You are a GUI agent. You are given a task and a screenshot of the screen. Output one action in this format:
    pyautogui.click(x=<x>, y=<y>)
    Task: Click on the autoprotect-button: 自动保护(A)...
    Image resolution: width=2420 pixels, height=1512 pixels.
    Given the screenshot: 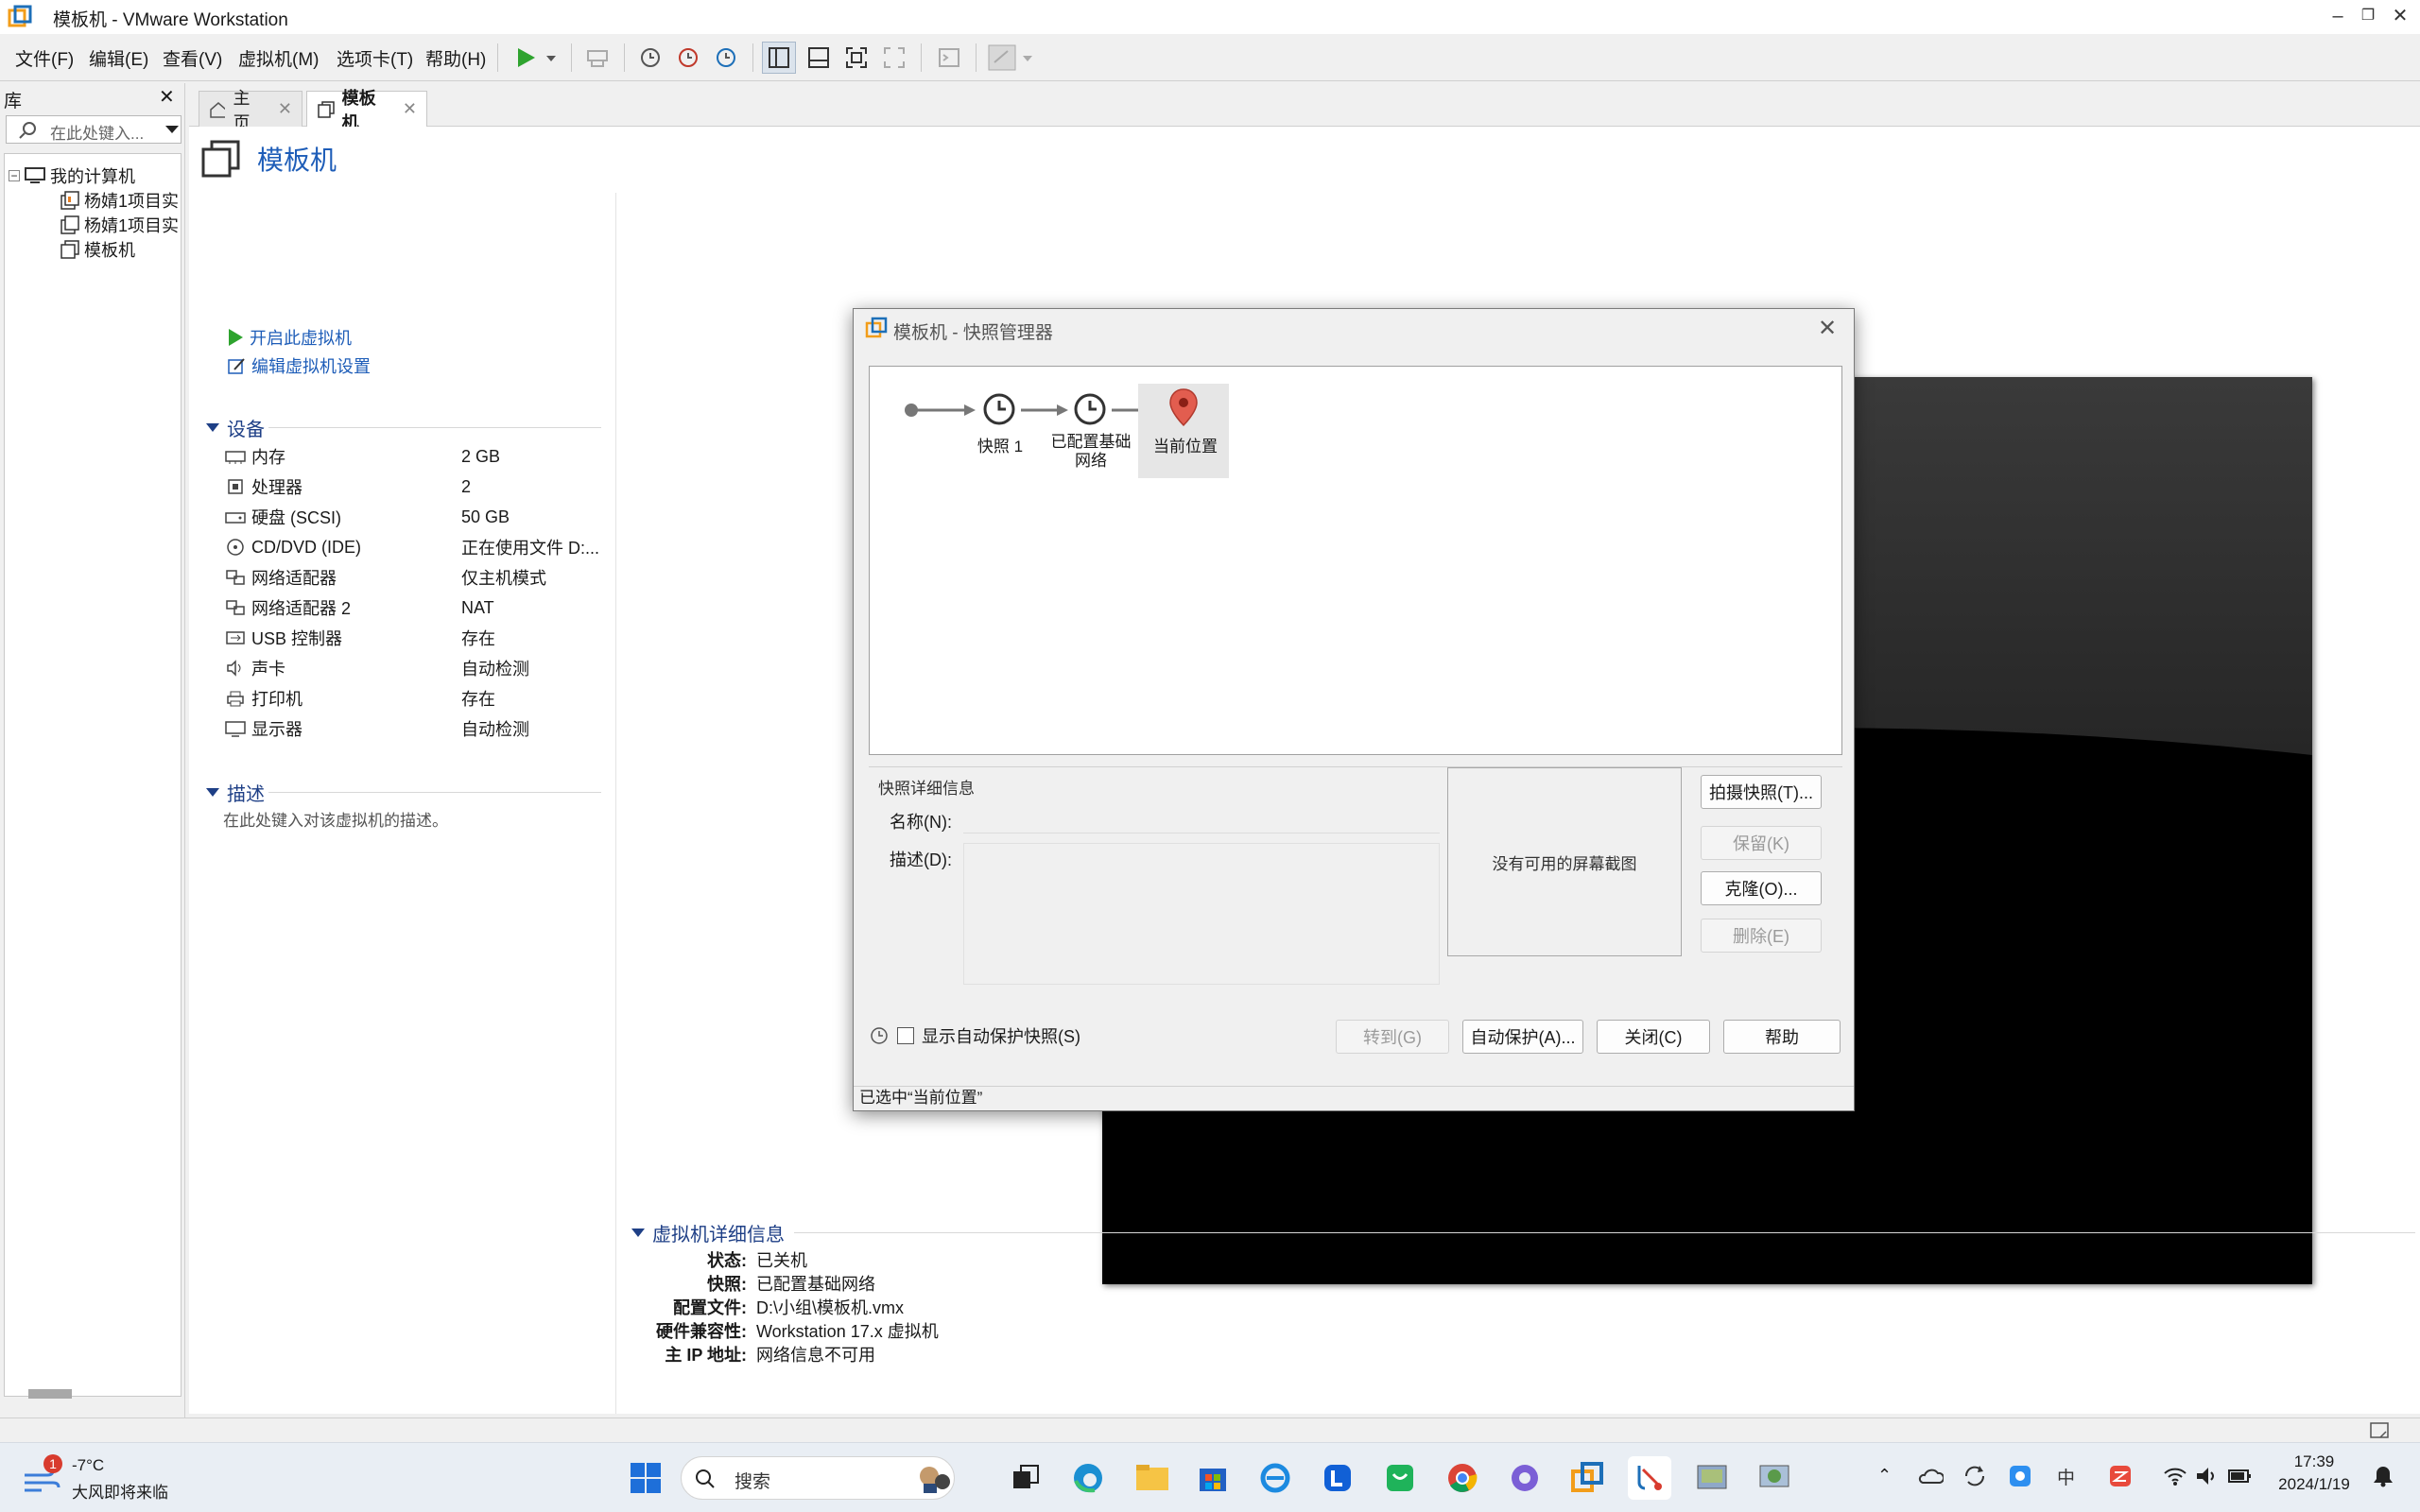 What is the action you would take?
    pyautogui.click(x=1523, y=1037)
    